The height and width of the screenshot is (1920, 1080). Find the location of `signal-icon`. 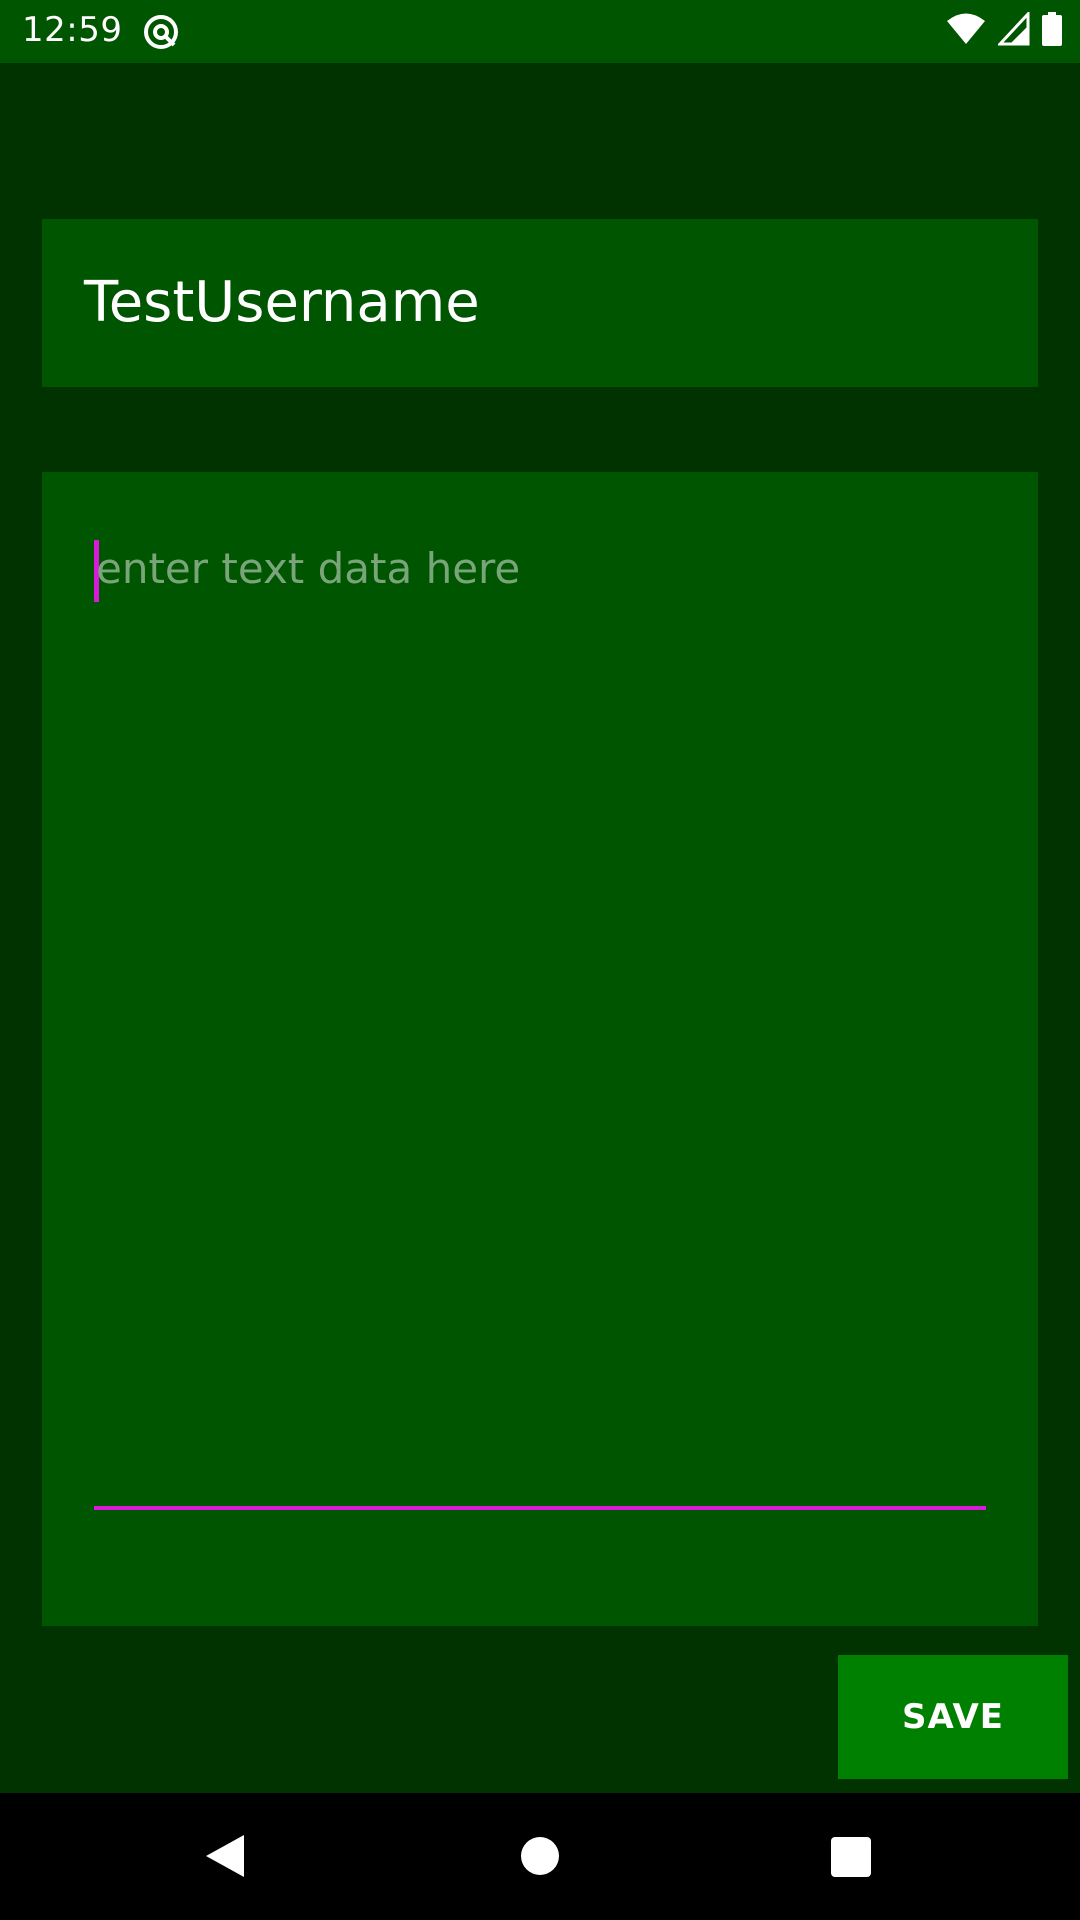

signal-icon is located at coordinates (1013, 30).